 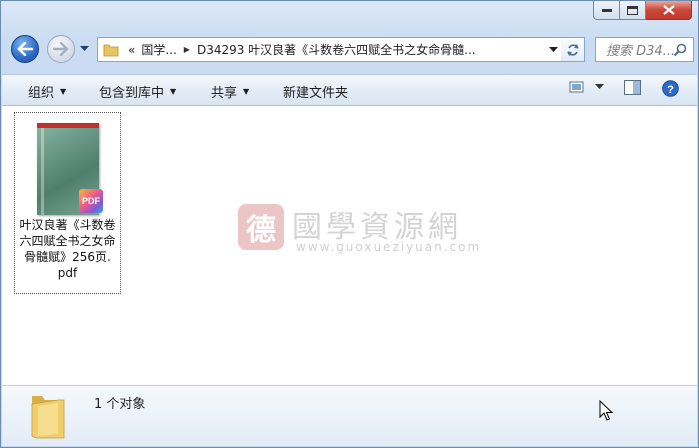 What do you see at coordinates (120, 404) in the screenshot?
I see `object-count: 1 个对象` at bounding box center [120, 404].